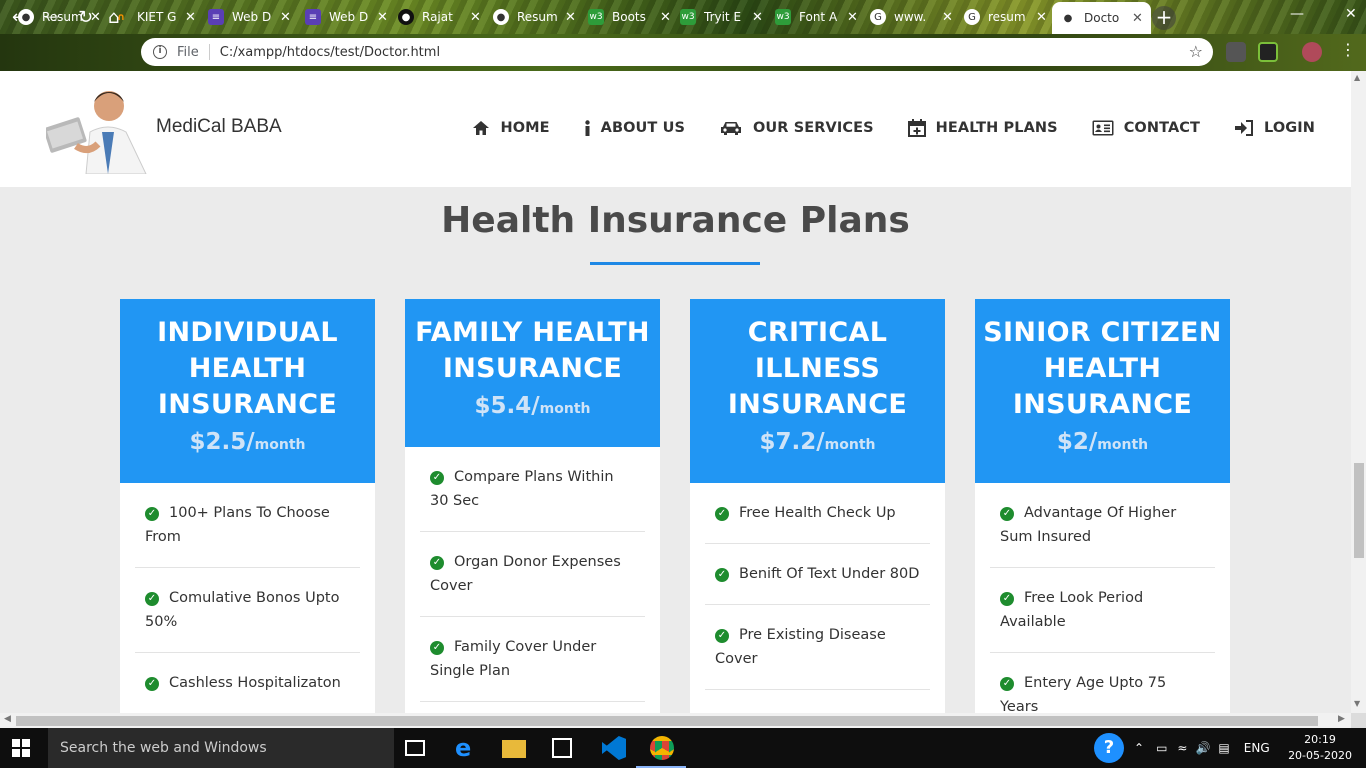  Describe the element at coordinates (1196, 51) in the screenshot. I see `bookmark-star-icon: ☆` at that location.